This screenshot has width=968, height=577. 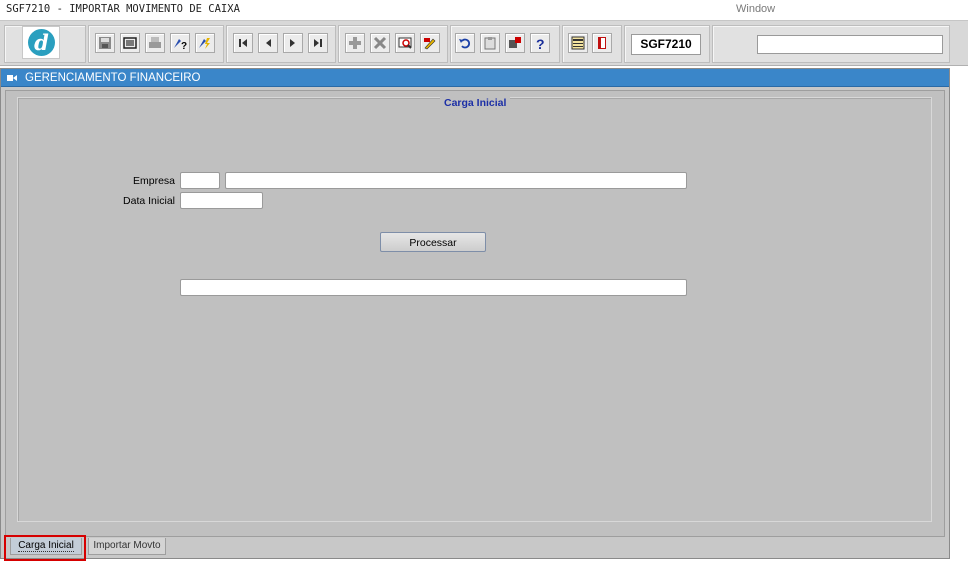 What do you see at coordinates (221, 200) in the screenshot?
I see `data-inicial-input` at bounding box center [221, 200].